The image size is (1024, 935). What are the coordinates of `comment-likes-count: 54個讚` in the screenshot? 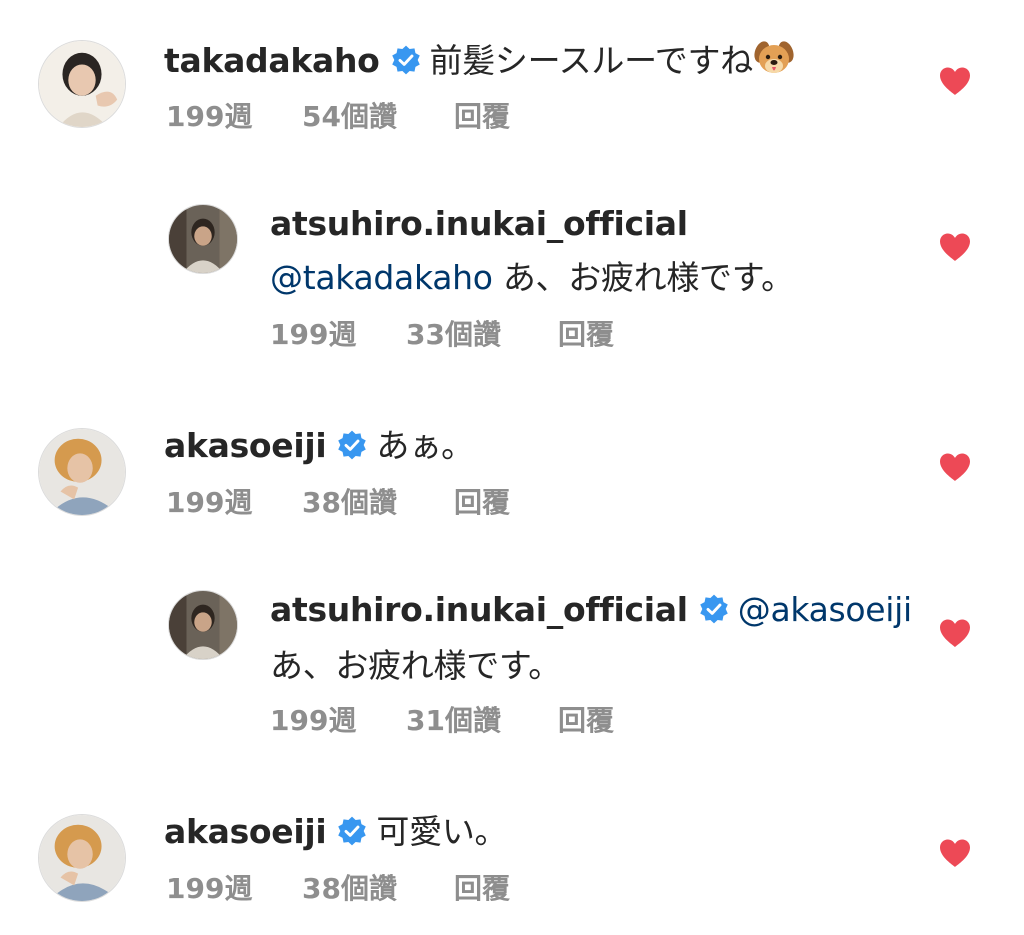 It's located at (349, 117).